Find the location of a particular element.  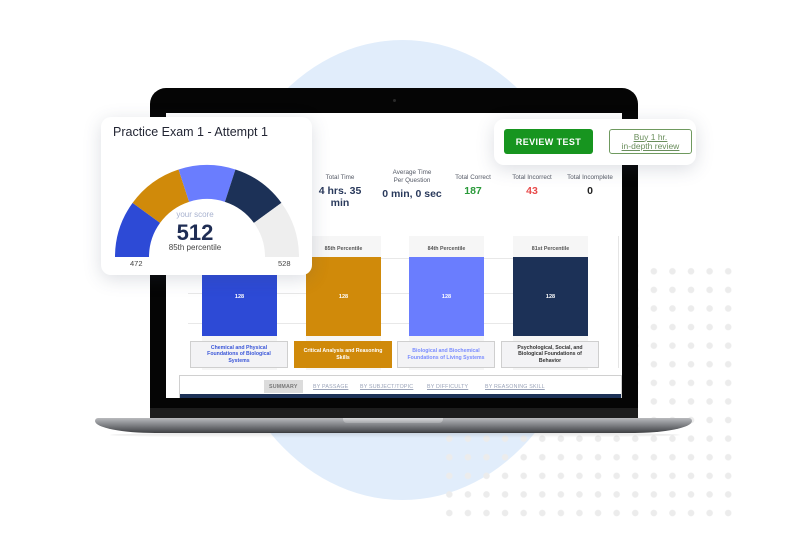

review-card: REVIEW TEST Buy 1 hr. in-depth review is located at coordinates (595, 142).